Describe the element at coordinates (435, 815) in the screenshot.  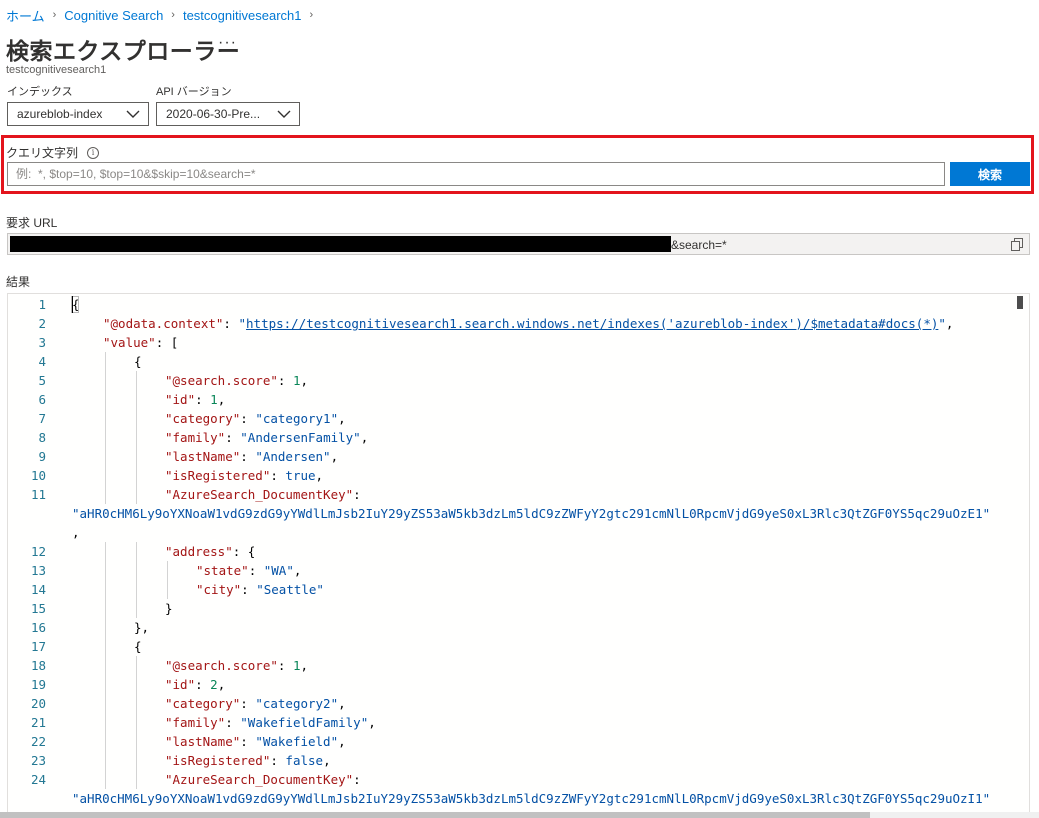
I see `horizontal-scrollbar-thumb` at that location.